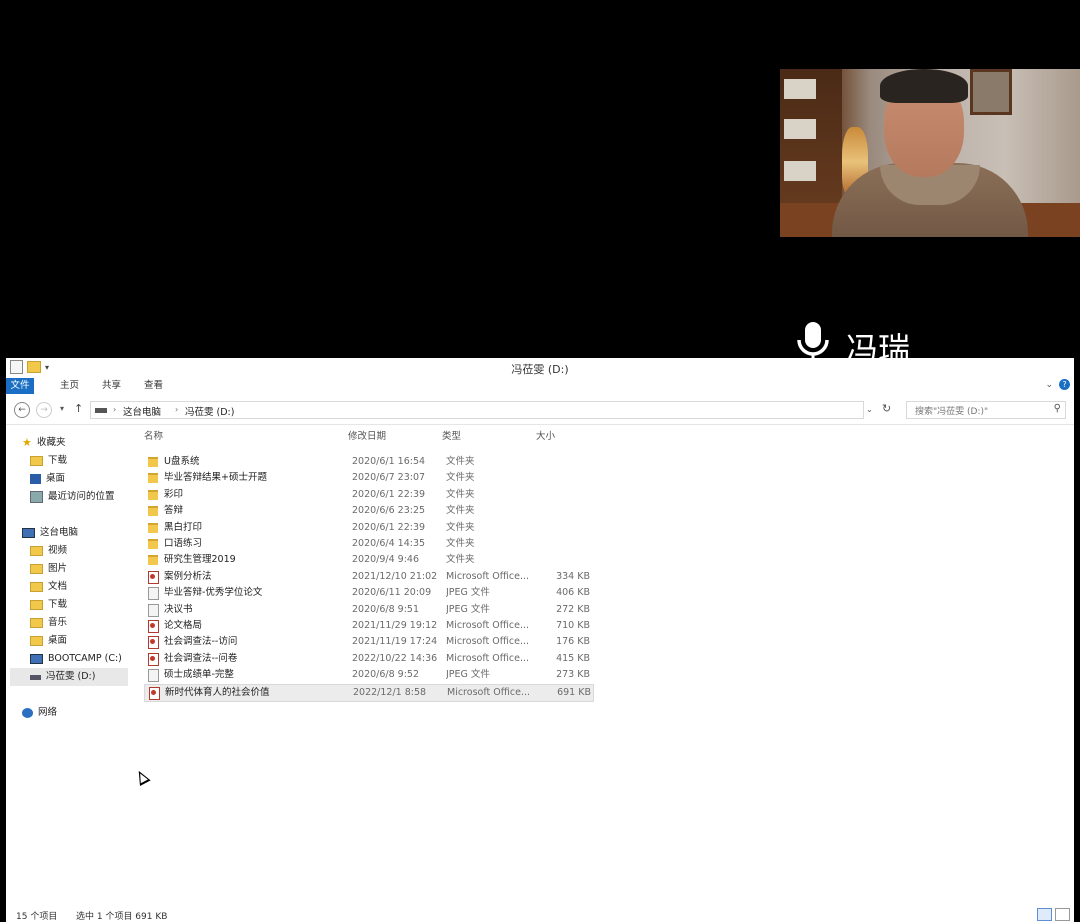 Image resolution: width=1080 pixels, height=922 pixels. Describe the element at coordinates (178, 609) in the screenshot. I see `file-name: 决议书` at that location.